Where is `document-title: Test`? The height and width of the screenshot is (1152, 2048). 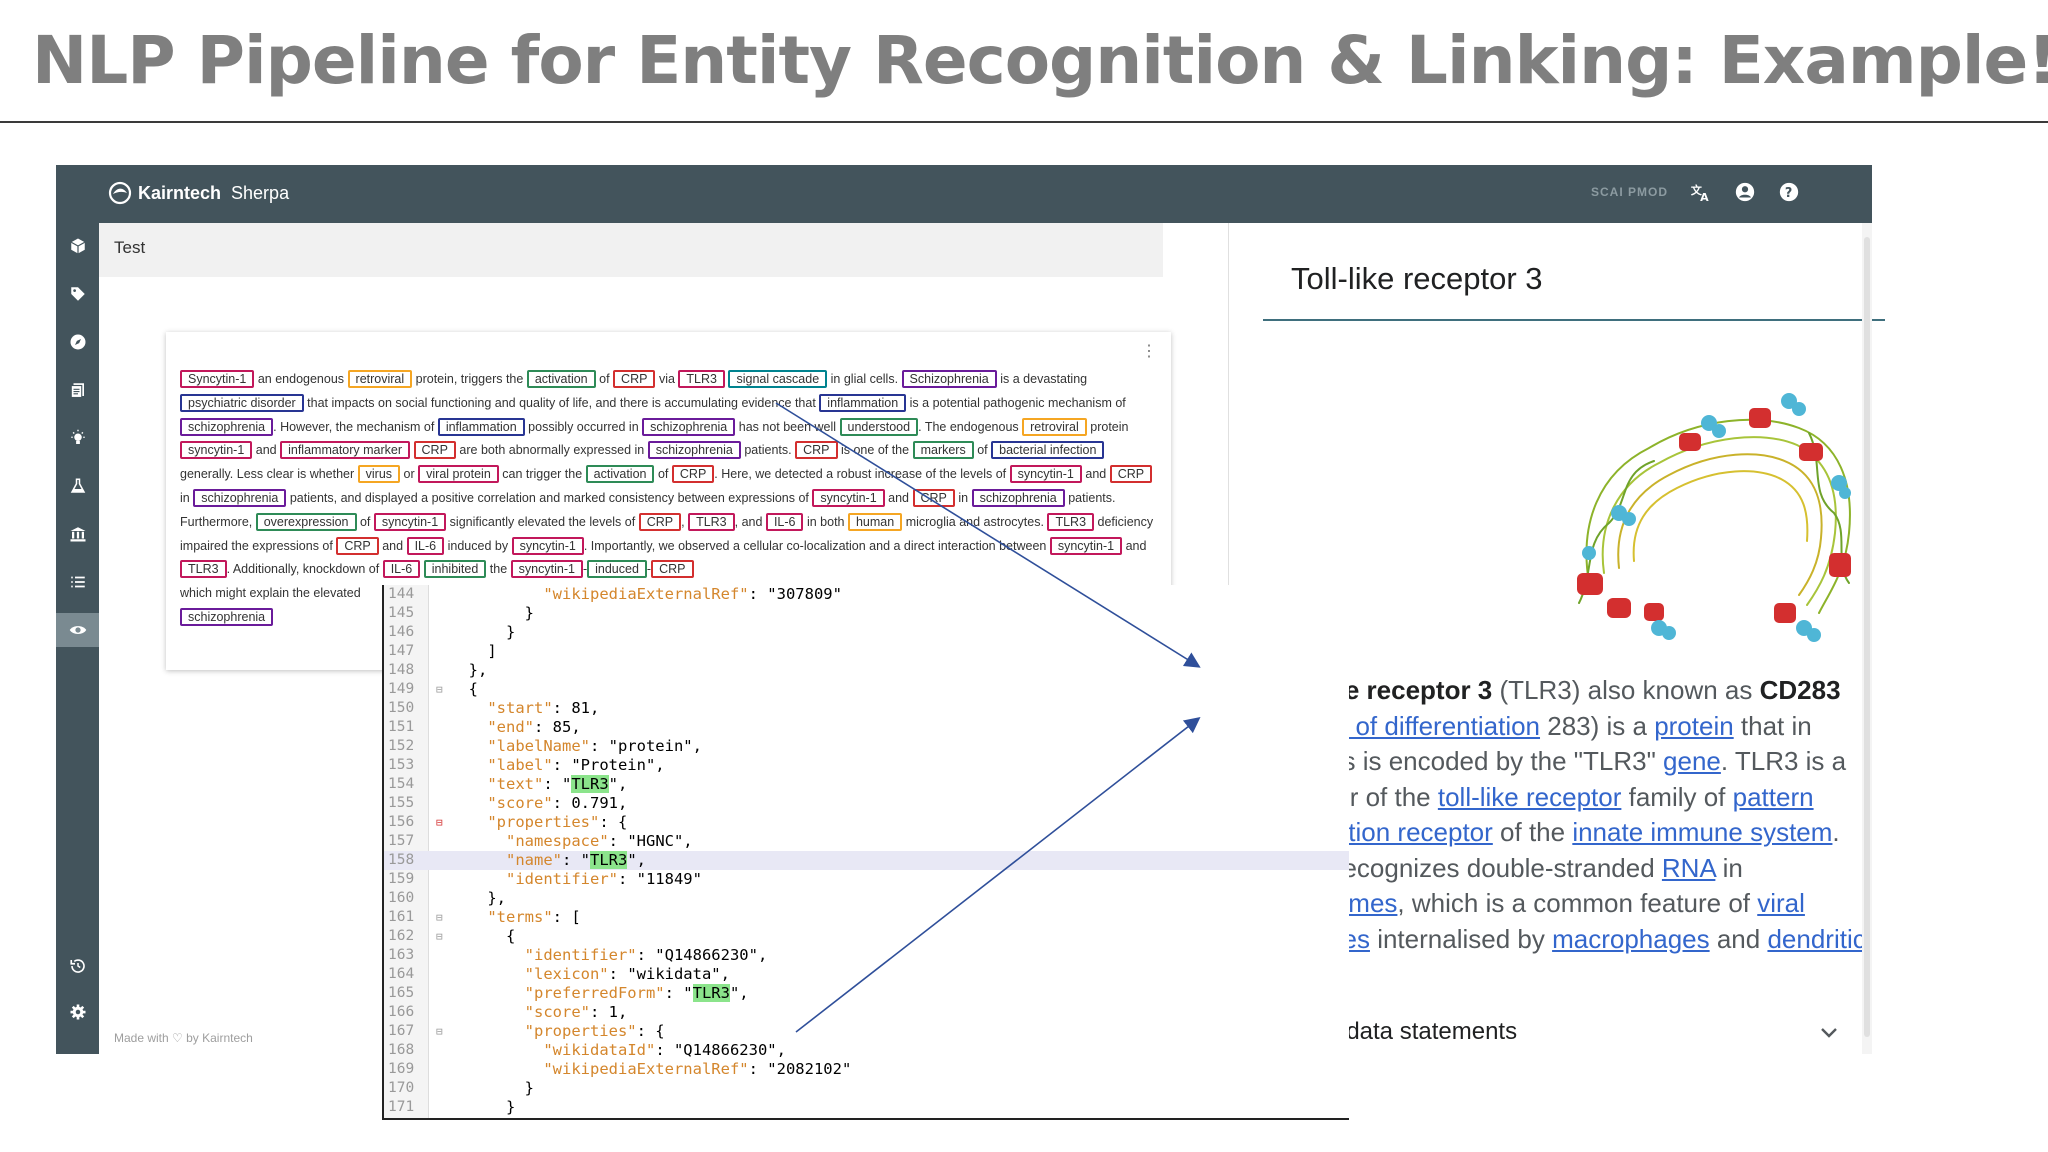
document-title: Test is located at coordinates (130, 247).